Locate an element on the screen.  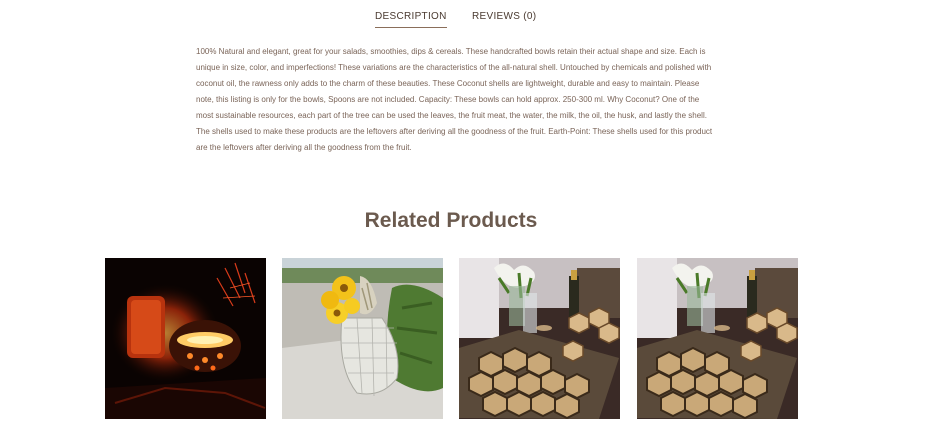
flower-bag-photo is located at coordinates (362, 338).